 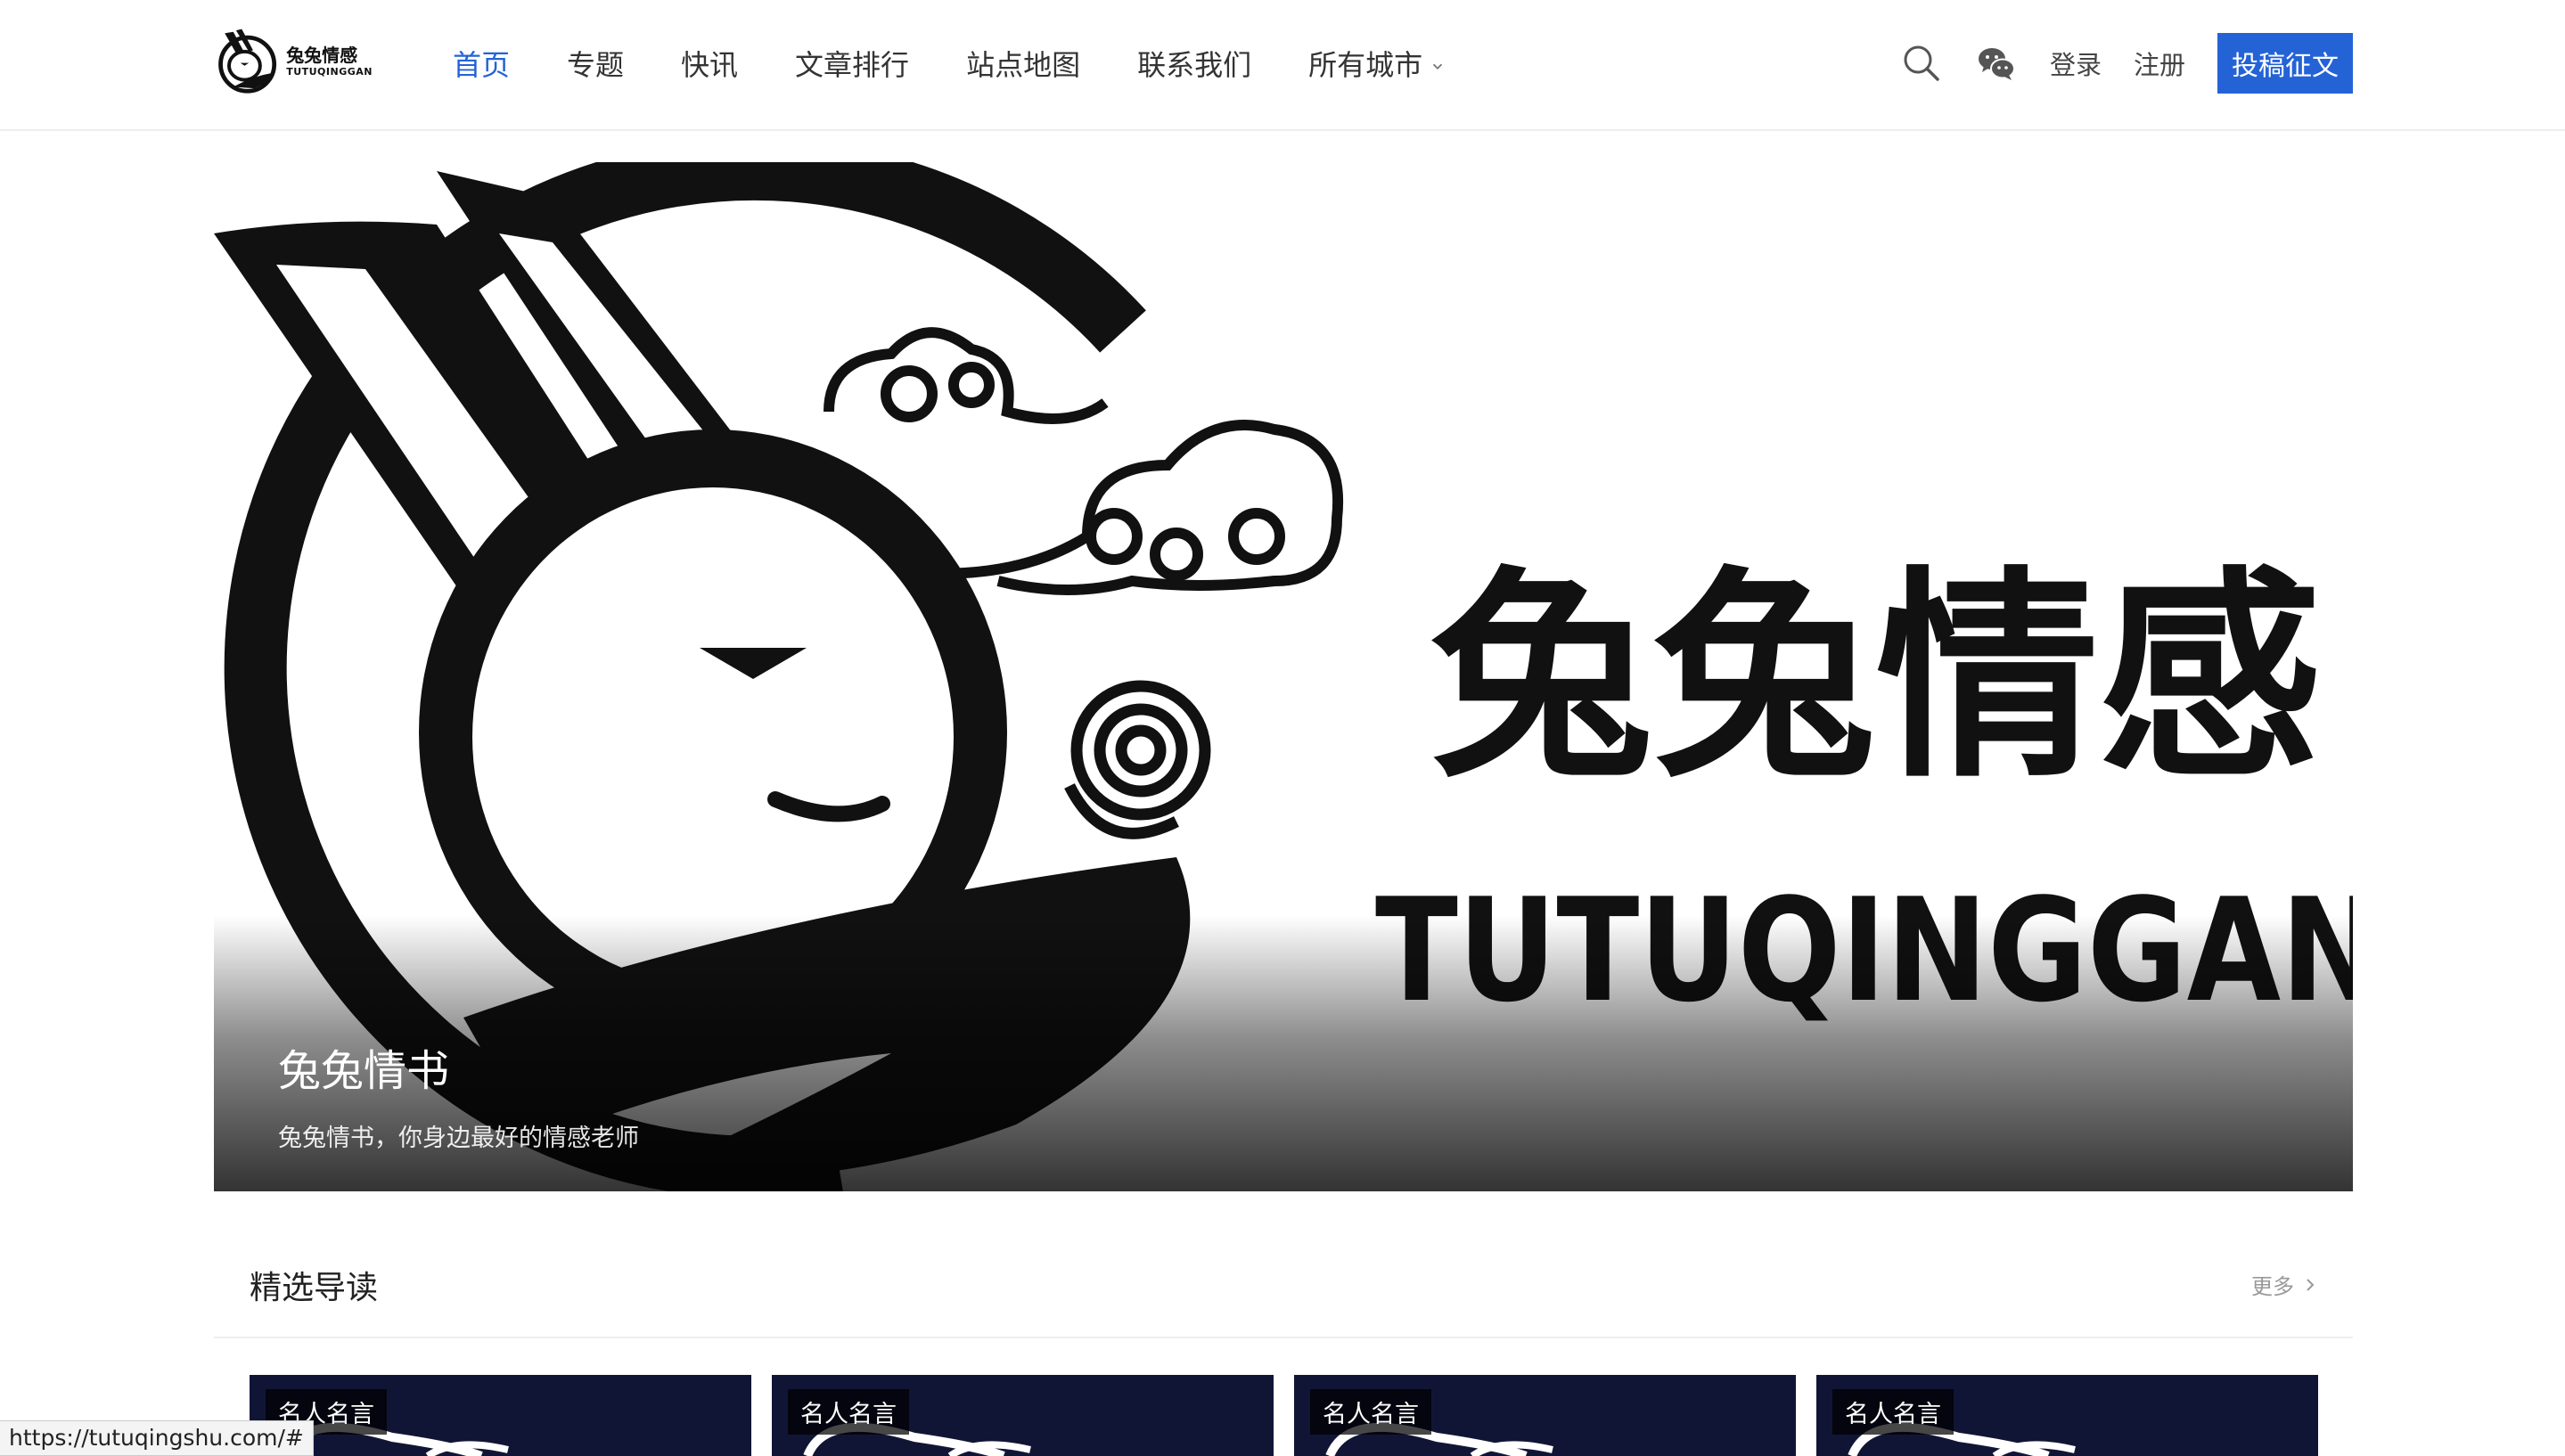 What do you see at coordinates (1437, 66) in the screenshot?
I see `chevron-down-icon` at bounding box center [1437, 66].